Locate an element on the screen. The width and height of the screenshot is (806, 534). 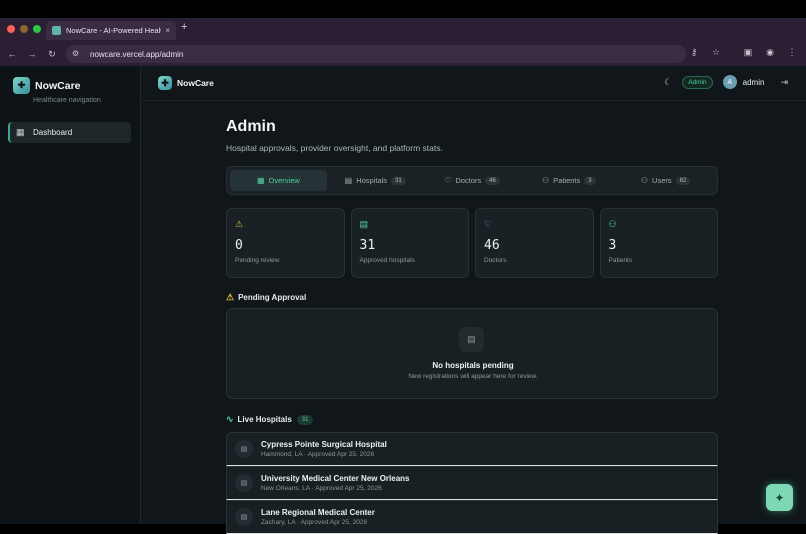
live-section-title: ∿ Live Hospitals 31 is located at coordinates (270, 419).